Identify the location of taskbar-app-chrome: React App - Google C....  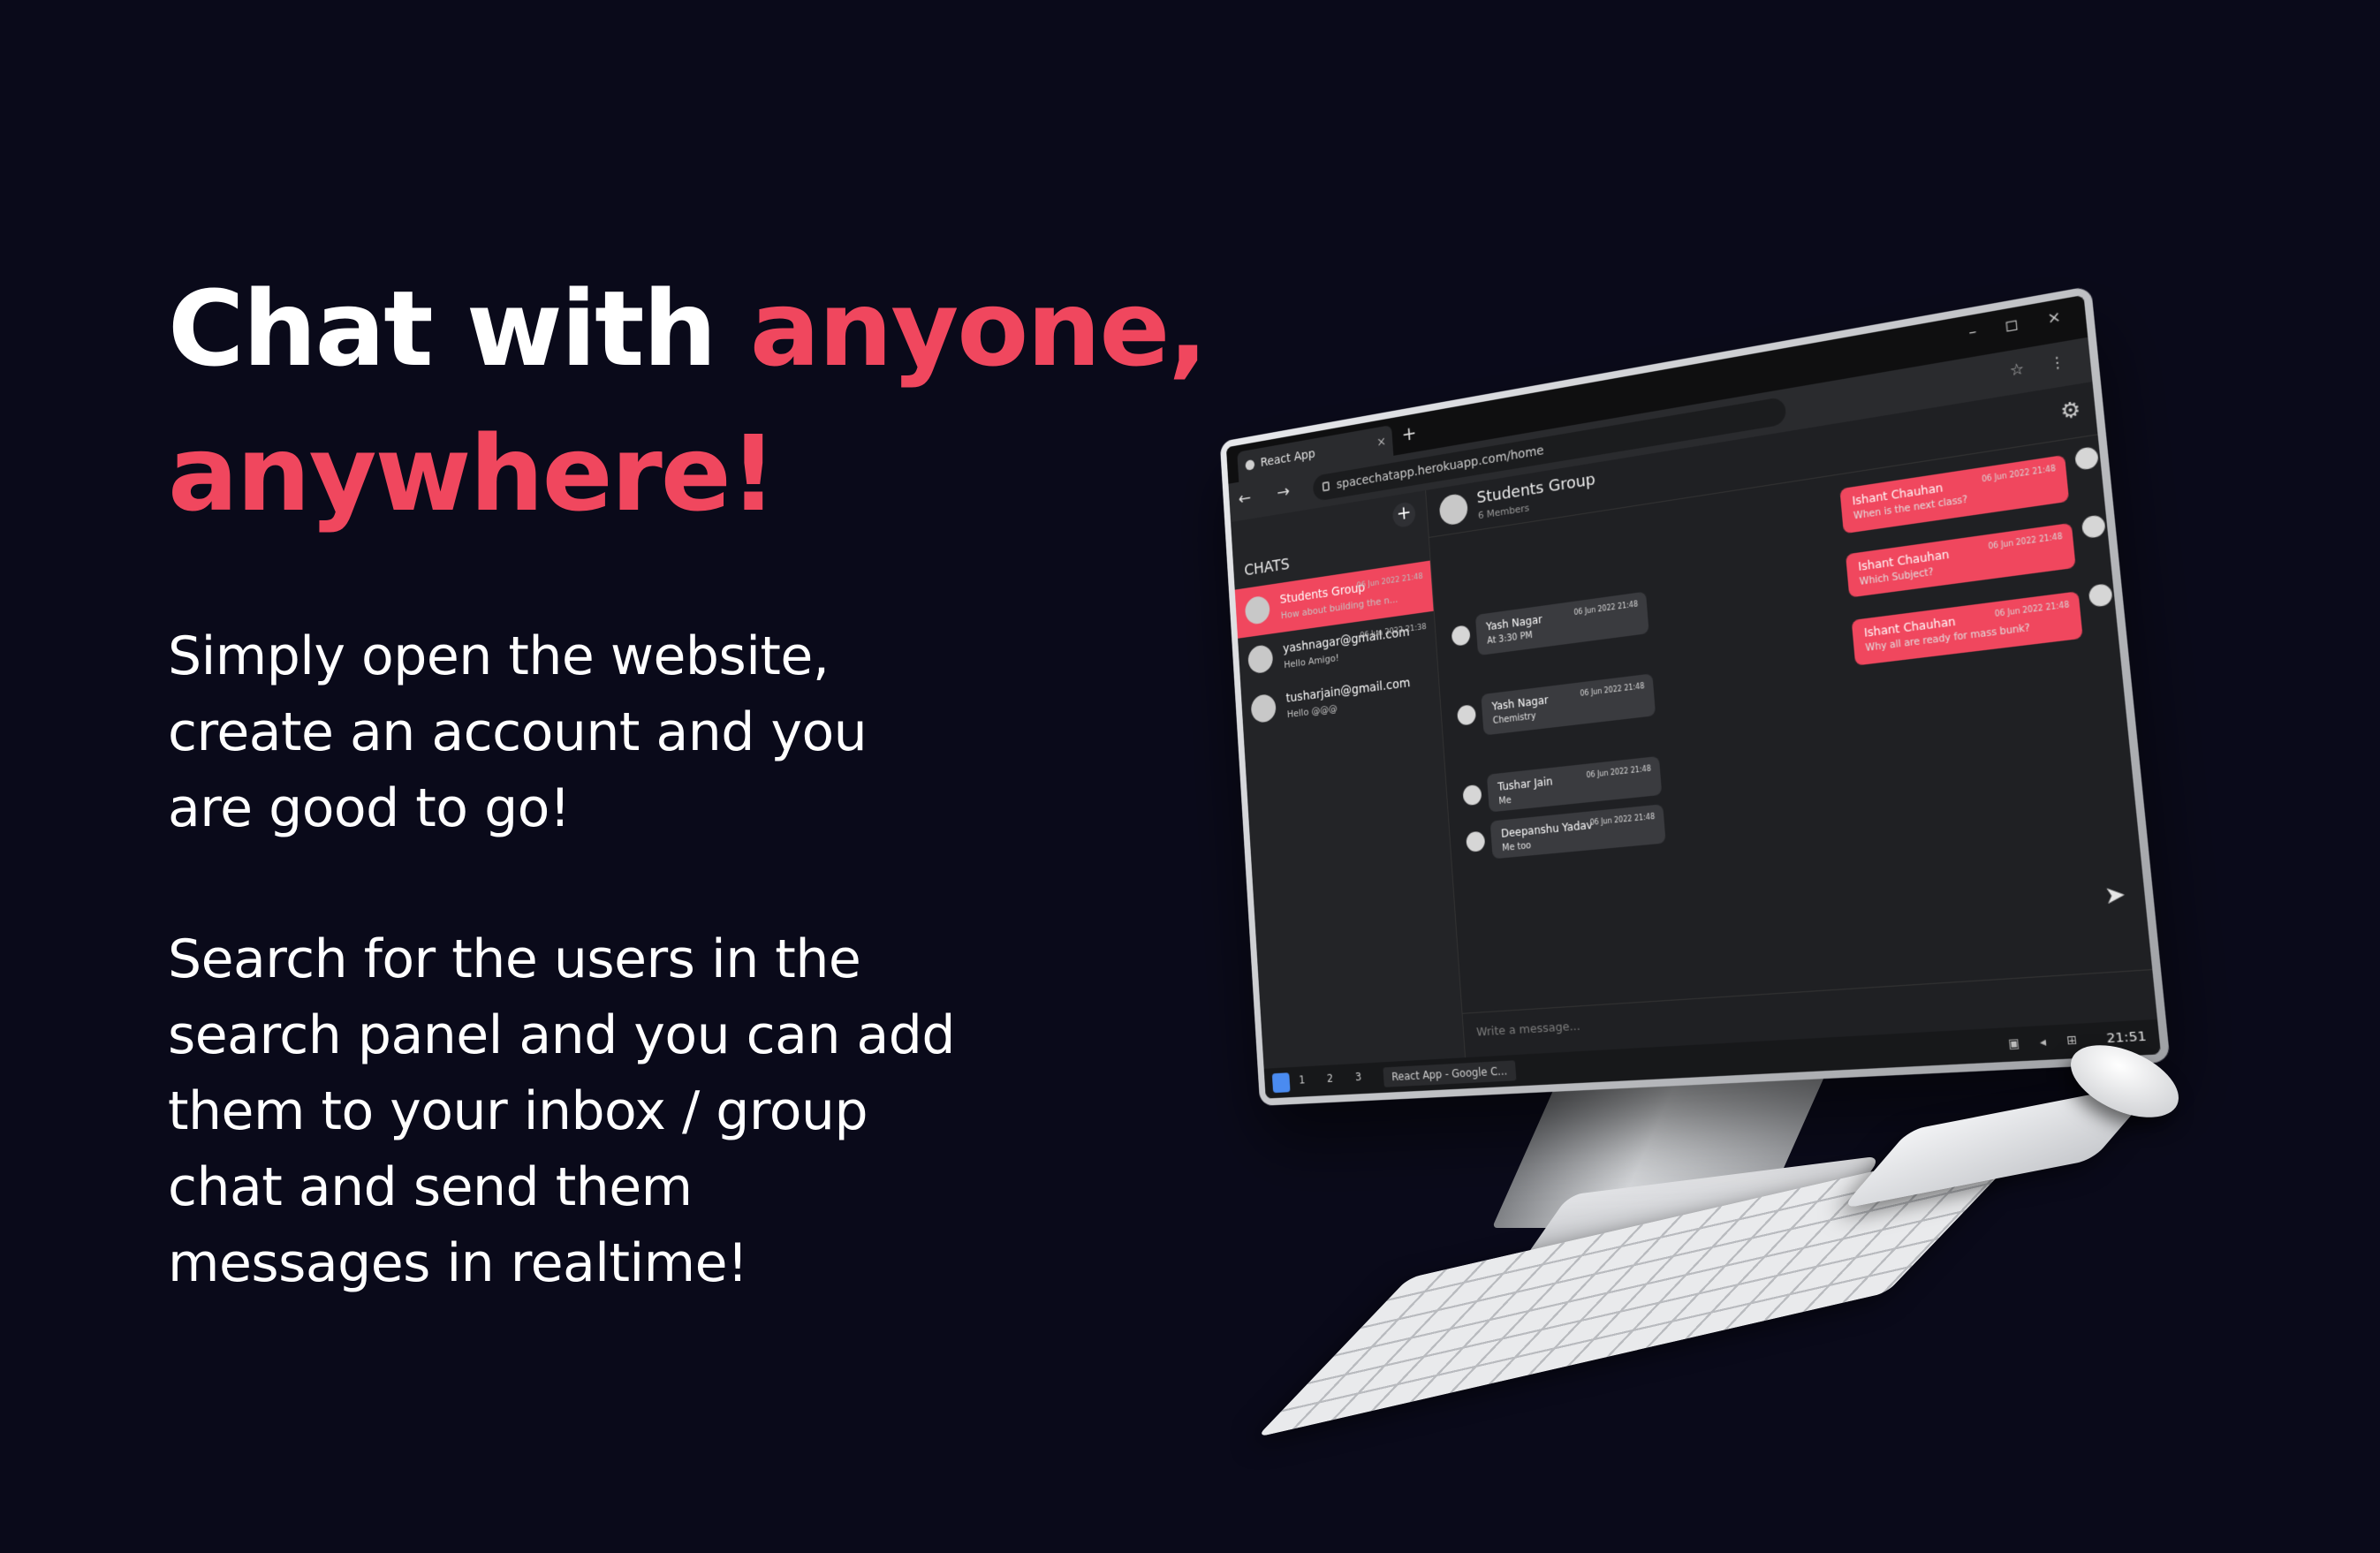
(1450, 1073).